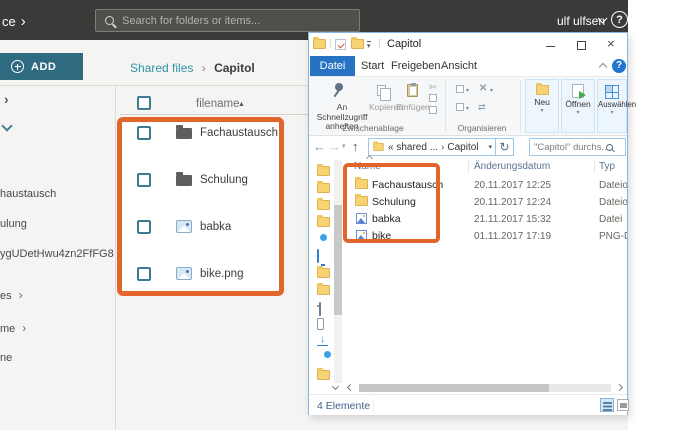  I want to click on tab-freigeben: Freigeben, so click(416, 66).